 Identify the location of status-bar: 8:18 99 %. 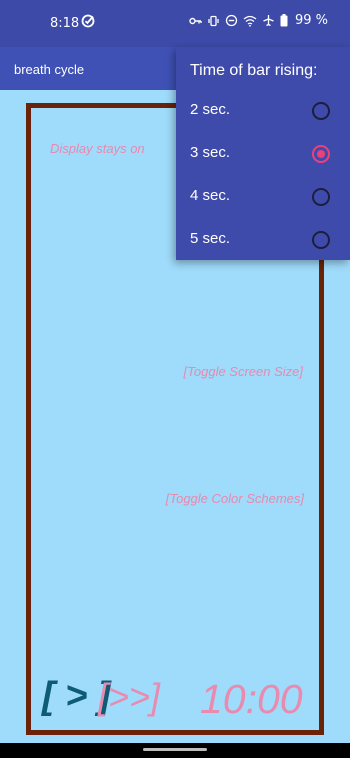
(175, 23).